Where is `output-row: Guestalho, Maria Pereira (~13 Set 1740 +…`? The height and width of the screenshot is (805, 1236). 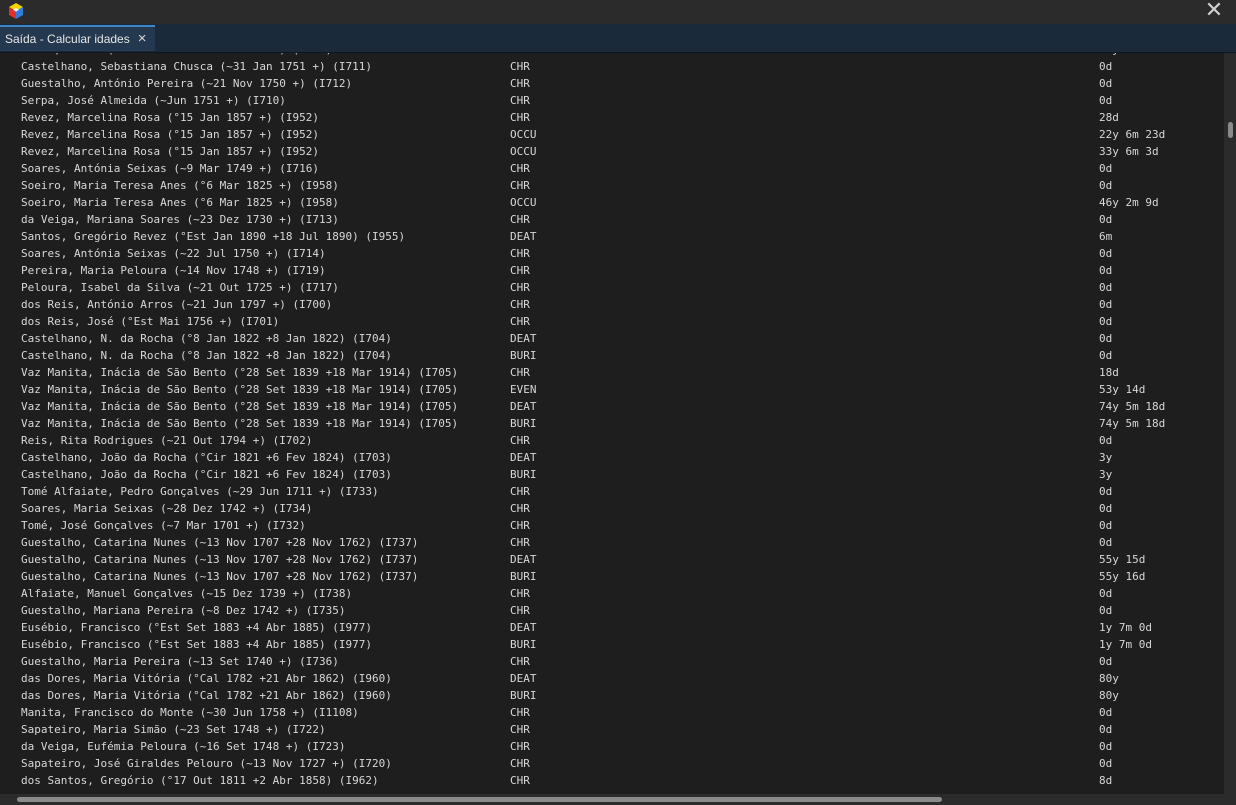 output-row: Guestalho, Maria Pereira (~13 Set 1740 +… is located at coordinates (621, 661).